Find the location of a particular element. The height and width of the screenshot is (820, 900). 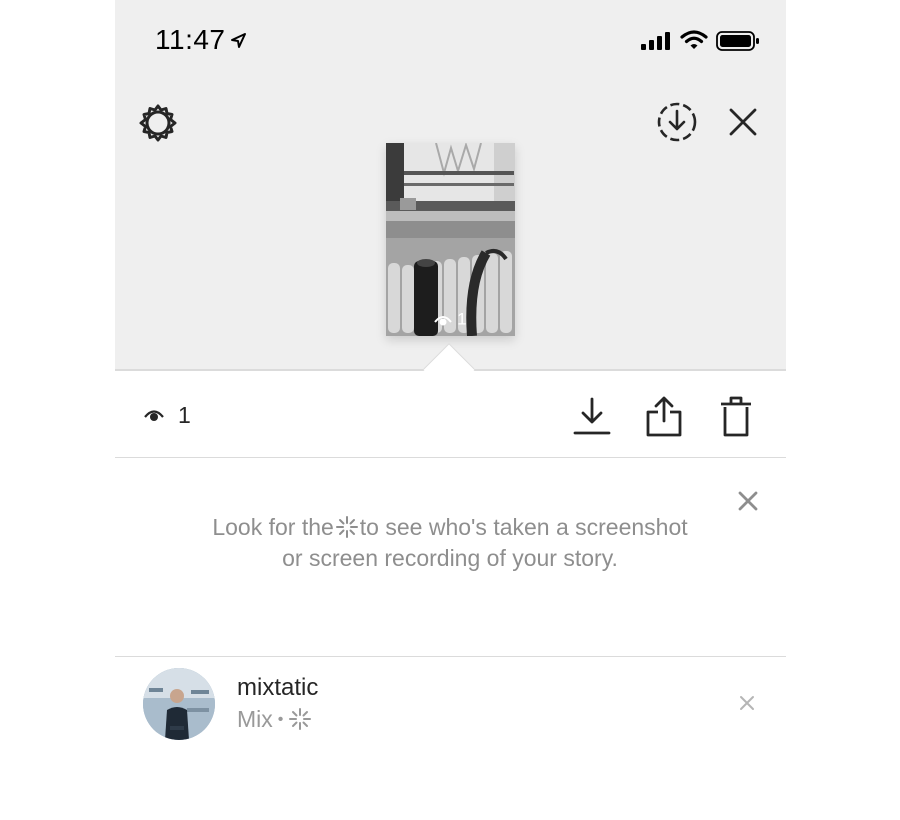

viewer-subline: Mix • is located at coordinates (274, 719).